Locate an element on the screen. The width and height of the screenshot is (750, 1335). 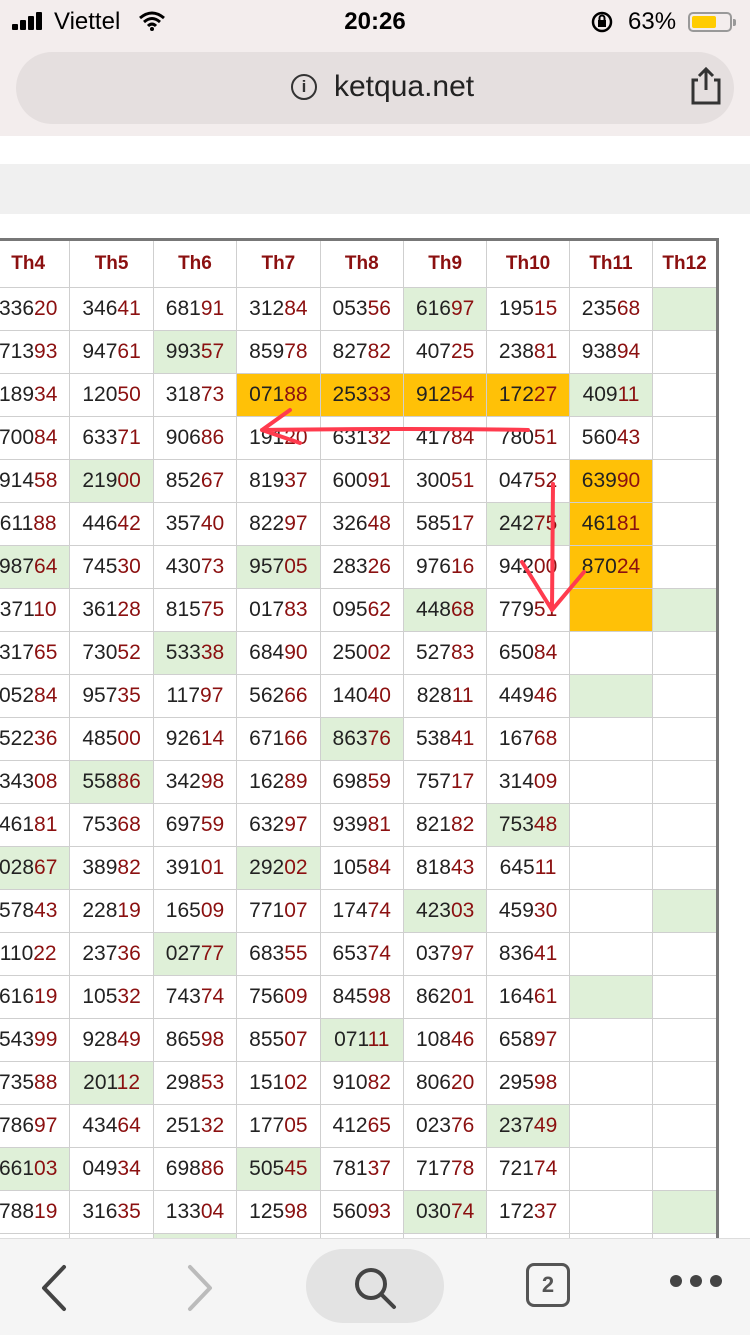
number-tail: 83 is located at coordinates (462, 652).